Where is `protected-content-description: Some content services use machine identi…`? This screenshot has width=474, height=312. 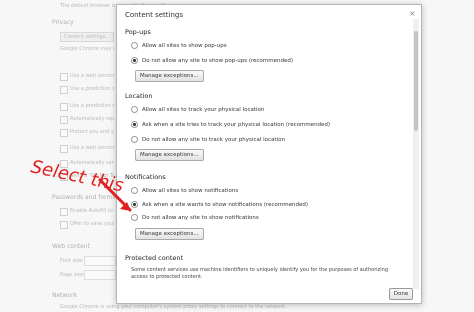 protected-content-description: Some content services use machine identi… is located at coordinates (259, 273).